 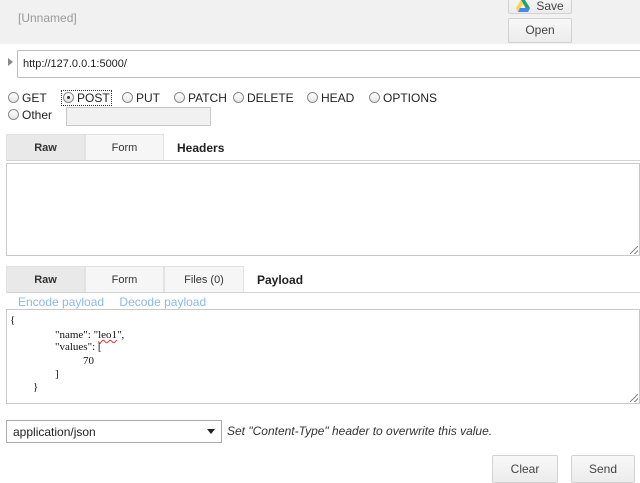 I want to click on headers-divider, so click(x=323, y=160).